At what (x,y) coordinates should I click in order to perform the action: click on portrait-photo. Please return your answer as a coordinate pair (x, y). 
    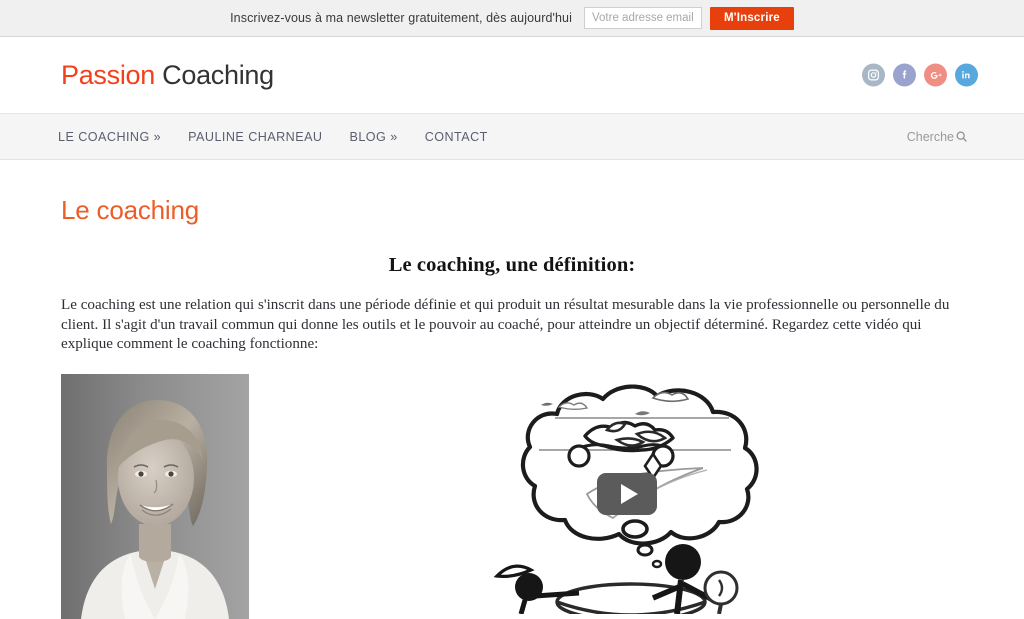
    Looking at the image, I should click on (155, 496).